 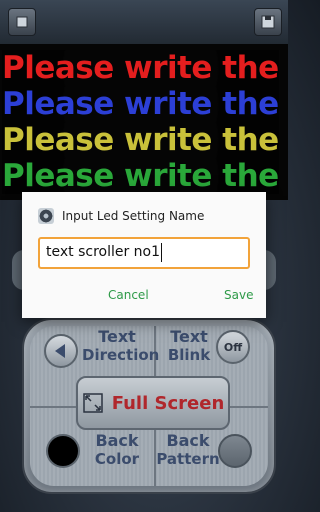 I want to click on led-line-yellow: Please write the, so click(x=140, y=140).